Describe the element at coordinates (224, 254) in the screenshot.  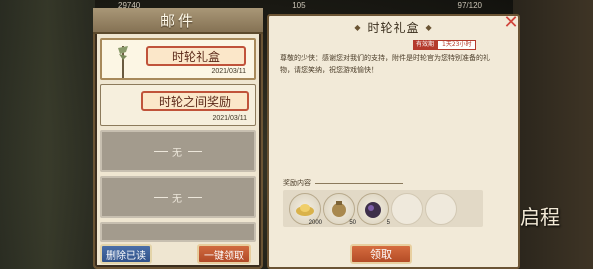
I see `claim-all-button: 一键领取` at that location.